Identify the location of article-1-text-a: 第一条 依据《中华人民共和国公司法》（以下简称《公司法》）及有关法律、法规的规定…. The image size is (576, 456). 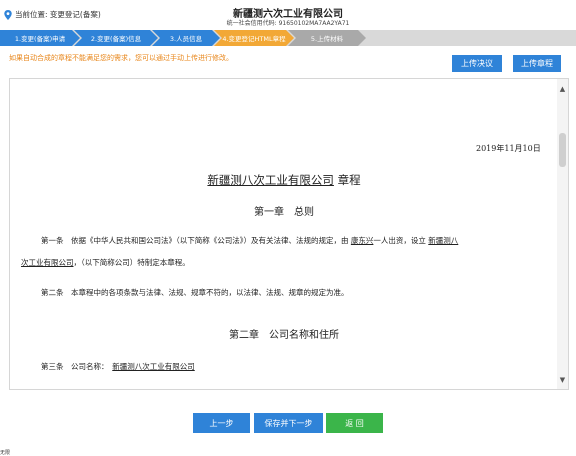
(196, 240).